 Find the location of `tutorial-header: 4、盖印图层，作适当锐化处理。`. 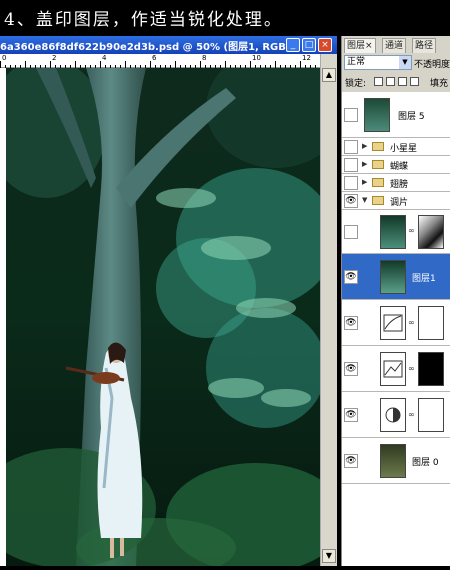

tutorial-header: 4、盖印图层，作适当锐化处理。 is located at coordinates (225, 18).